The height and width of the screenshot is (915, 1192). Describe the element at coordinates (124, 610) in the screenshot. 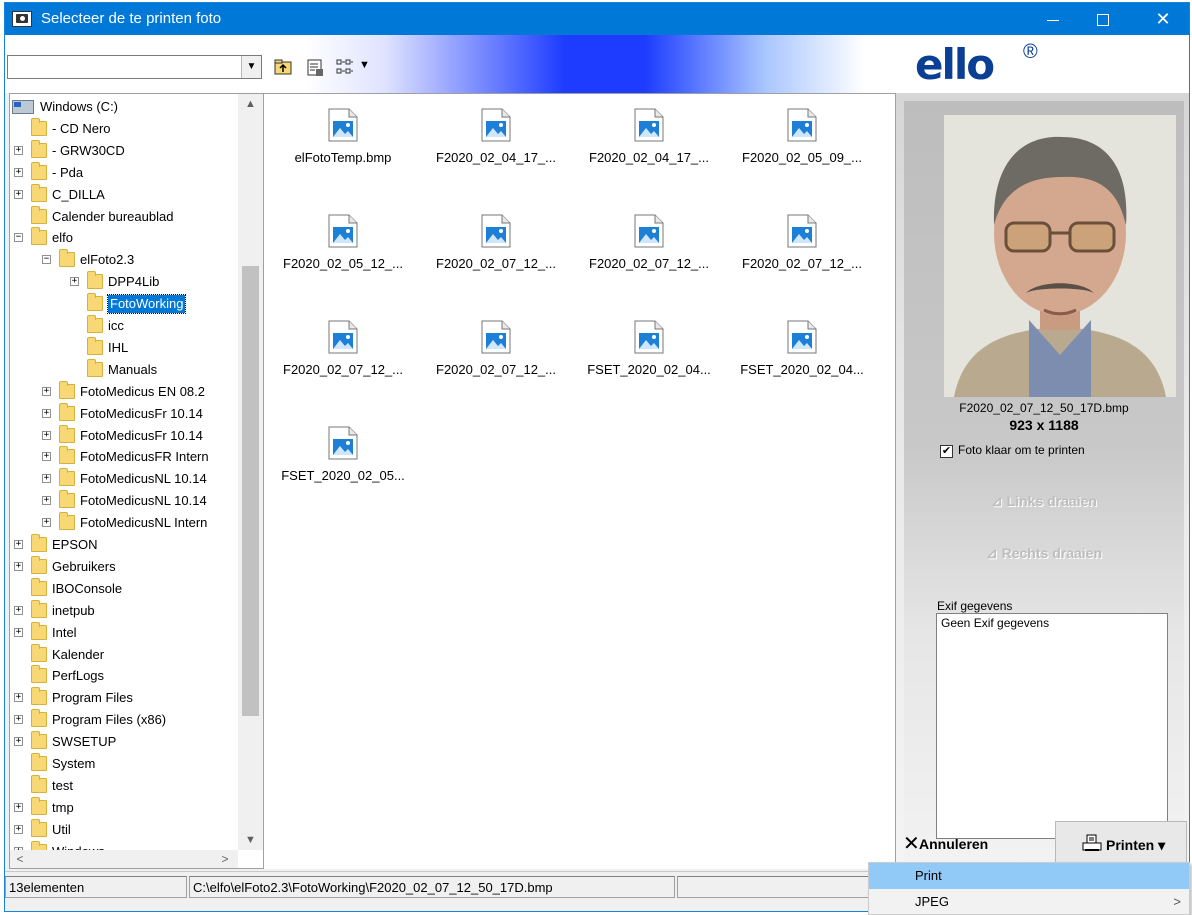

I see `tree-item: + inetpub` at that location.